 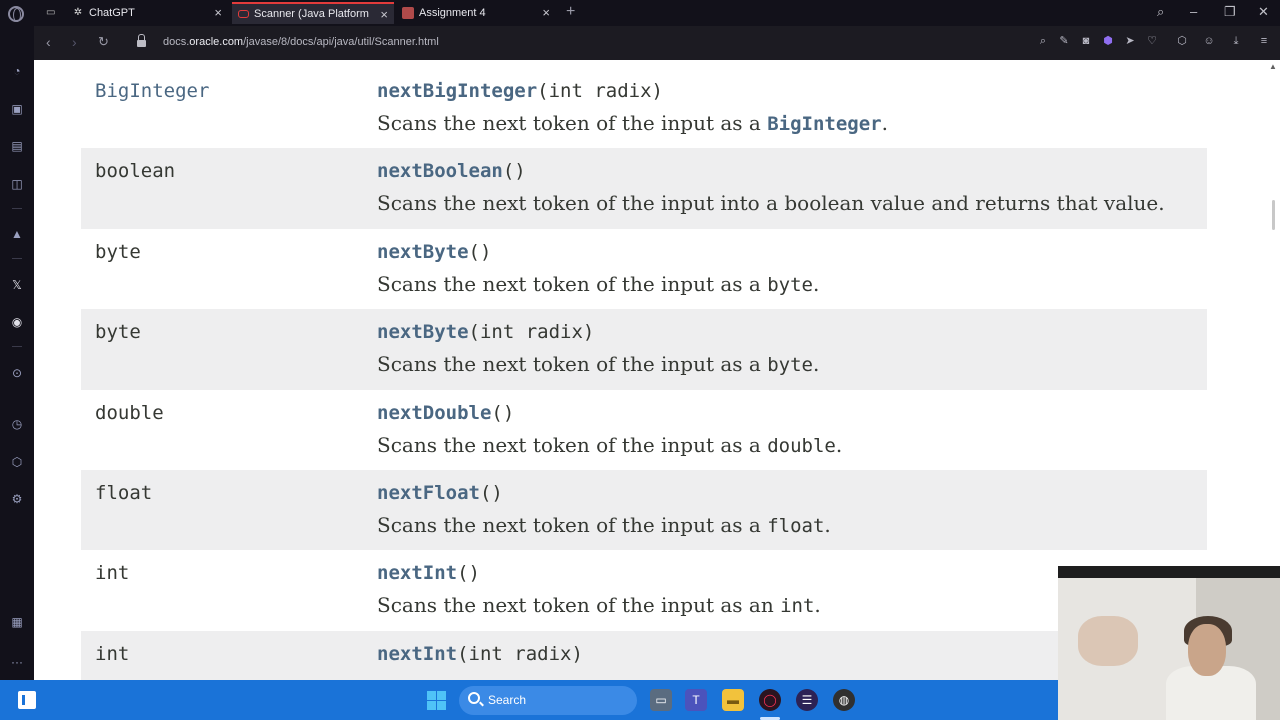 What do you see at coordinates (796, 525) in the screenshot?
I see `description-code: float` at bounding box center [796, 525].